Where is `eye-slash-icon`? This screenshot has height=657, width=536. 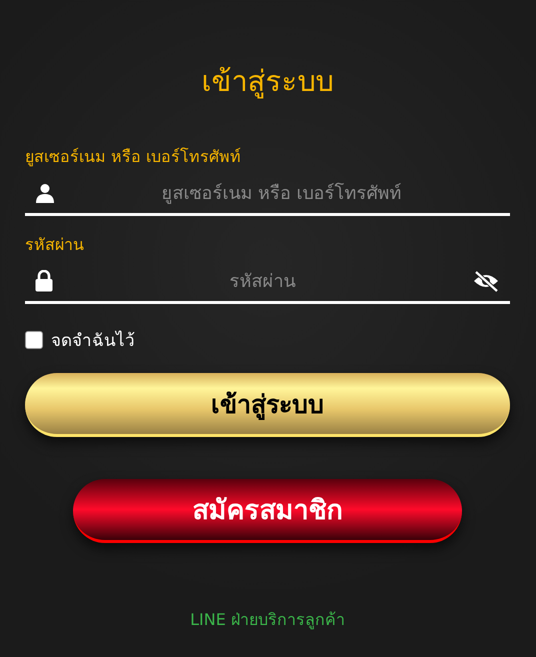
eye-slash-icon is located at coordinates (486, 281).